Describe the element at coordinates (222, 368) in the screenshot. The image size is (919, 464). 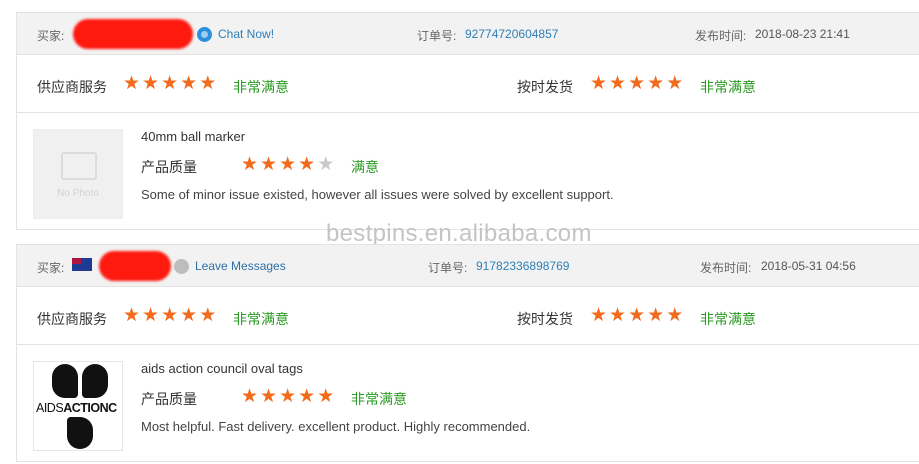
I see `product-name: aids action council oval tags` at that location.